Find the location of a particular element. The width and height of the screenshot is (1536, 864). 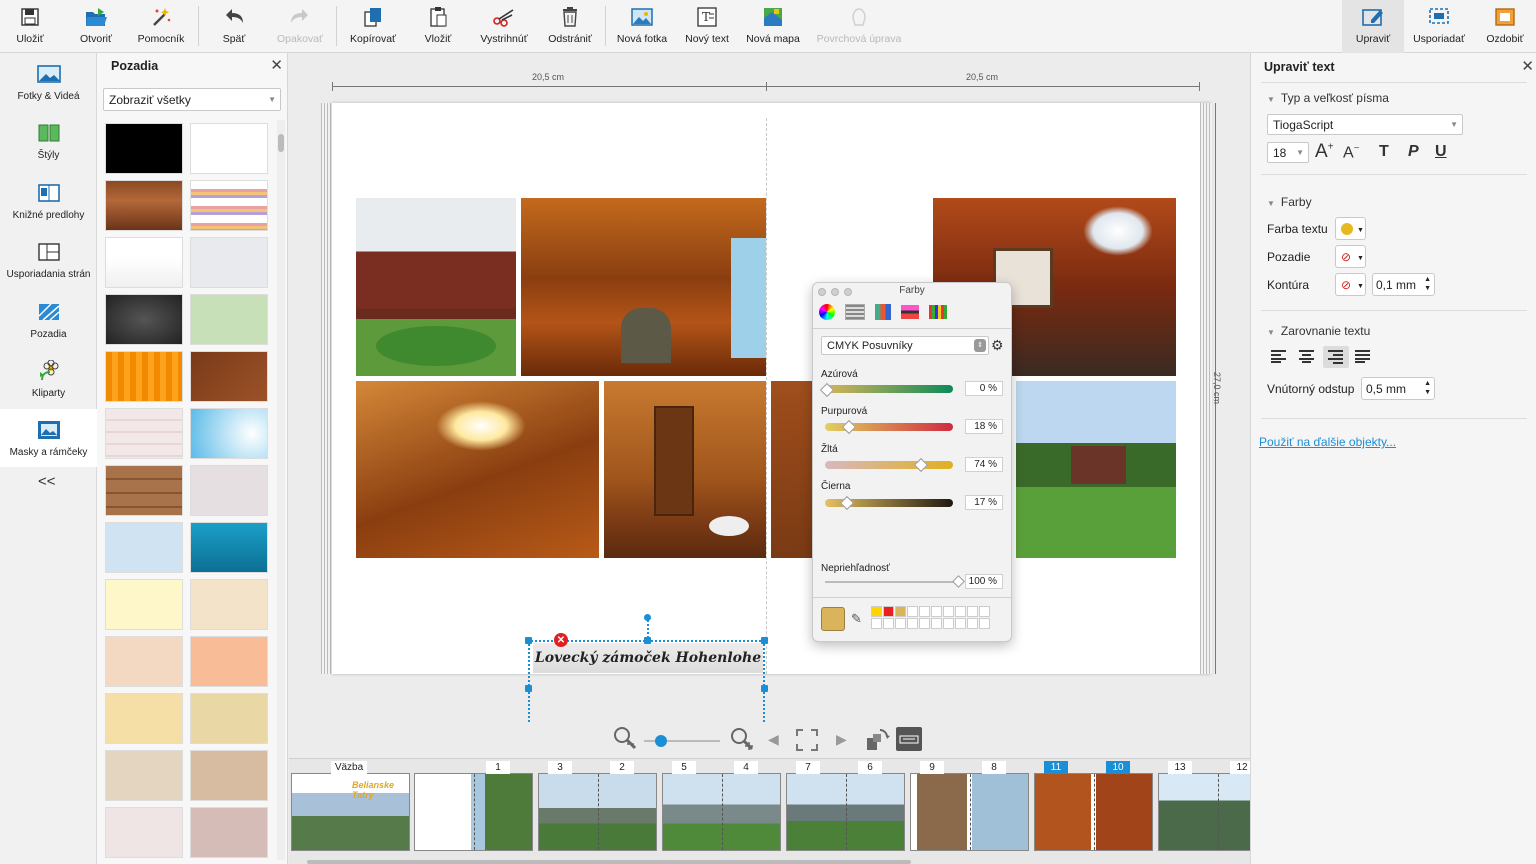

photo-partial-room is located at coordinates (792, 469).